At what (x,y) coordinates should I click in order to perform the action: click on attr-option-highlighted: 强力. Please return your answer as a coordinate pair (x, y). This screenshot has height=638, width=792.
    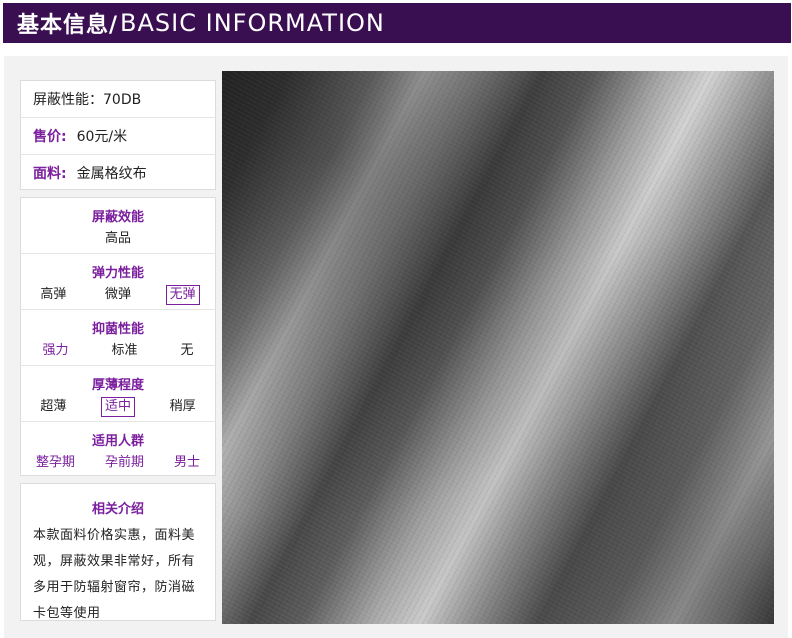
    Looking at the image, I should click on (55, 350).